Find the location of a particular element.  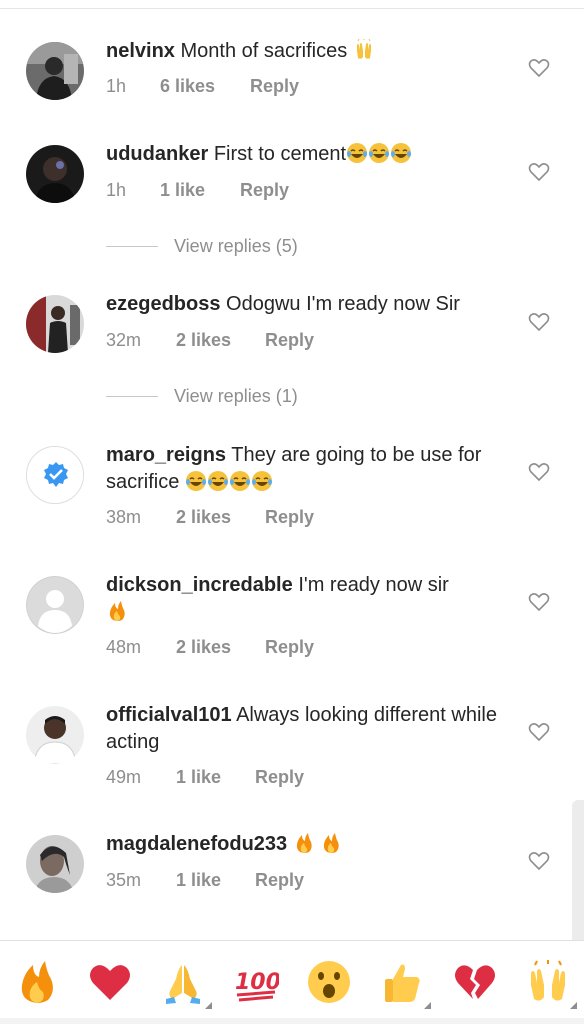

comment-text: Month of sacrifices is located at coordinates (264, 51).